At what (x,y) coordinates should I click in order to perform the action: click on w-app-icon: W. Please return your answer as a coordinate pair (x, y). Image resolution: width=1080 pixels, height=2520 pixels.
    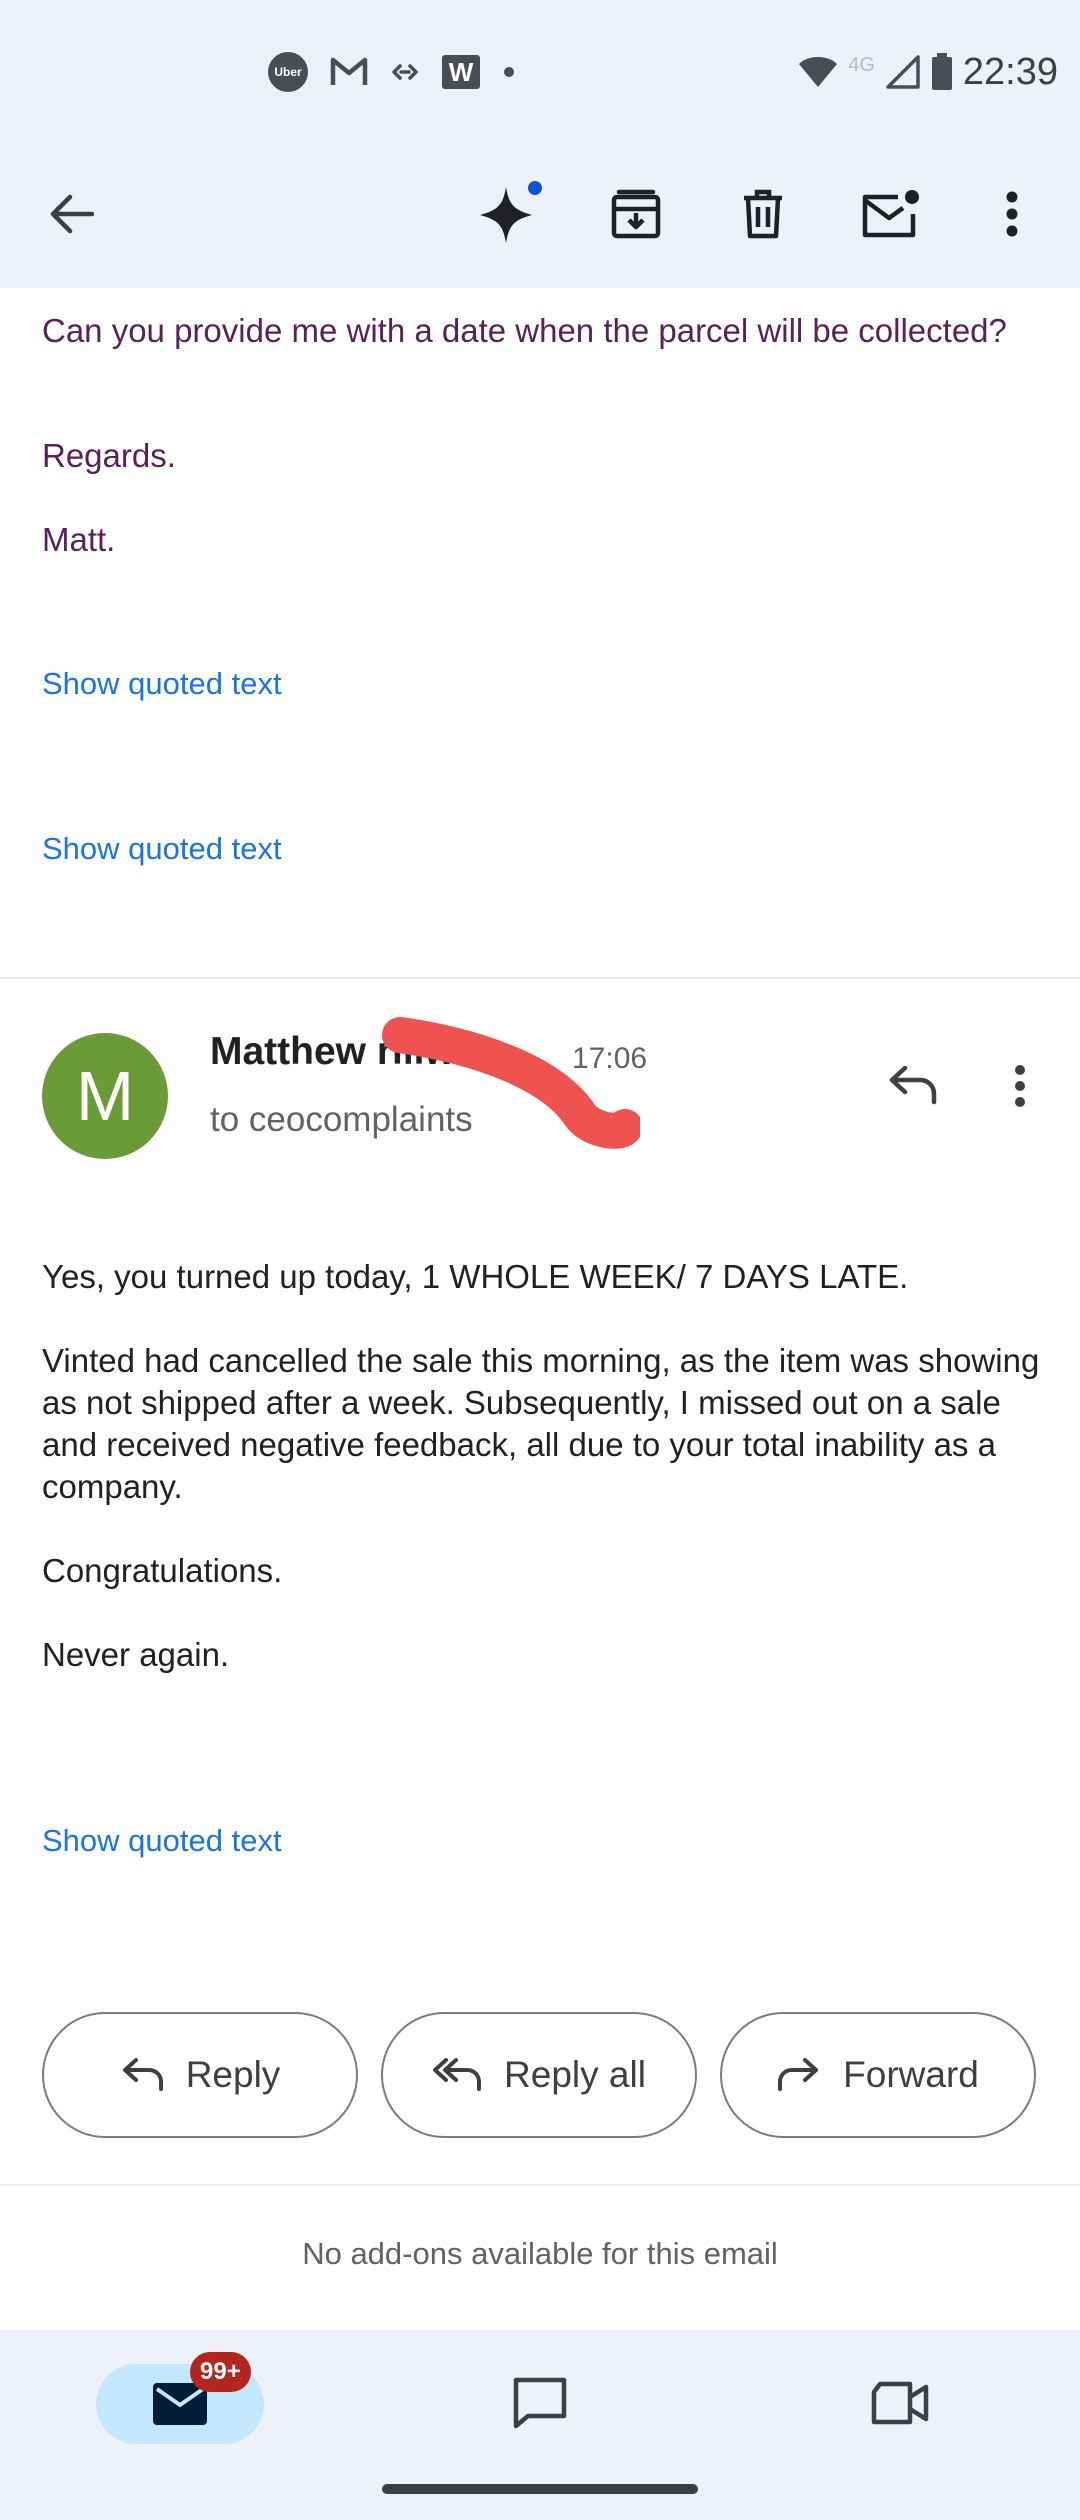
    Looking at the image, I should click on (461, 72).